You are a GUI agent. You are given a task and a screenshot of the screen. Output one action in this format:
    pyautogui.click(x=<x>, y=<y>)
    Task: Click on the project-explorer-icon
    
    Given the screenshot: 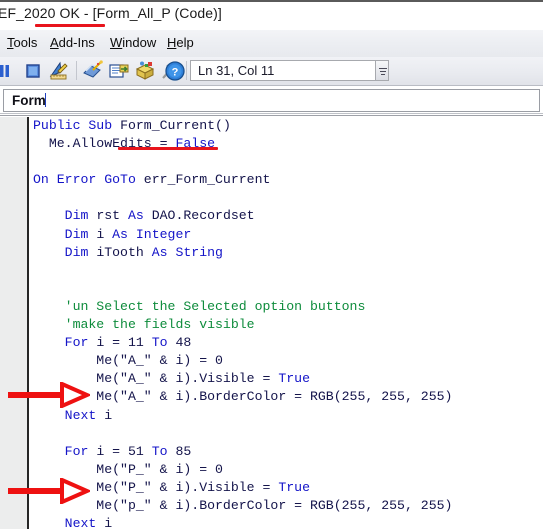 What is the action you would take?
    pyautogui.click(x=93, y=71)
    